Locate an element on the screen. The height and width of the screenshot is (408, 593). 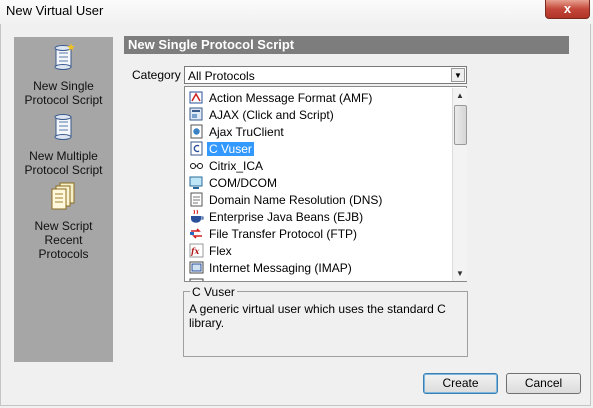
protocol-label: AJAX (Click and Script) is located at coordinates (271, 115).